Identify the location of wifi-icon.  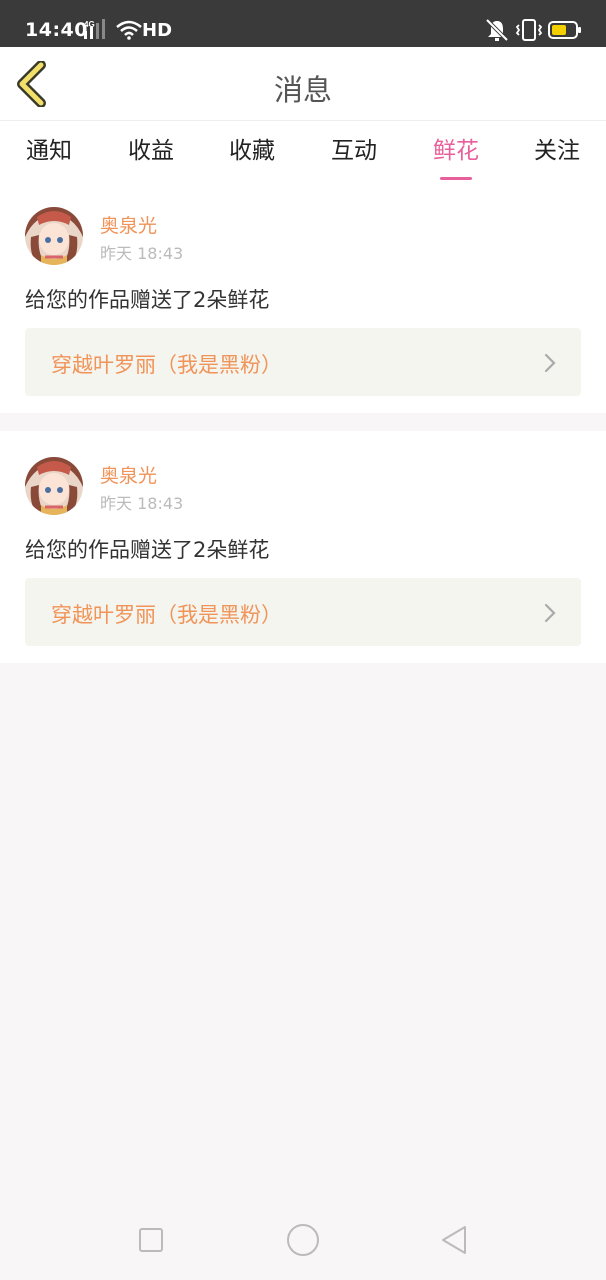
(129, 30).